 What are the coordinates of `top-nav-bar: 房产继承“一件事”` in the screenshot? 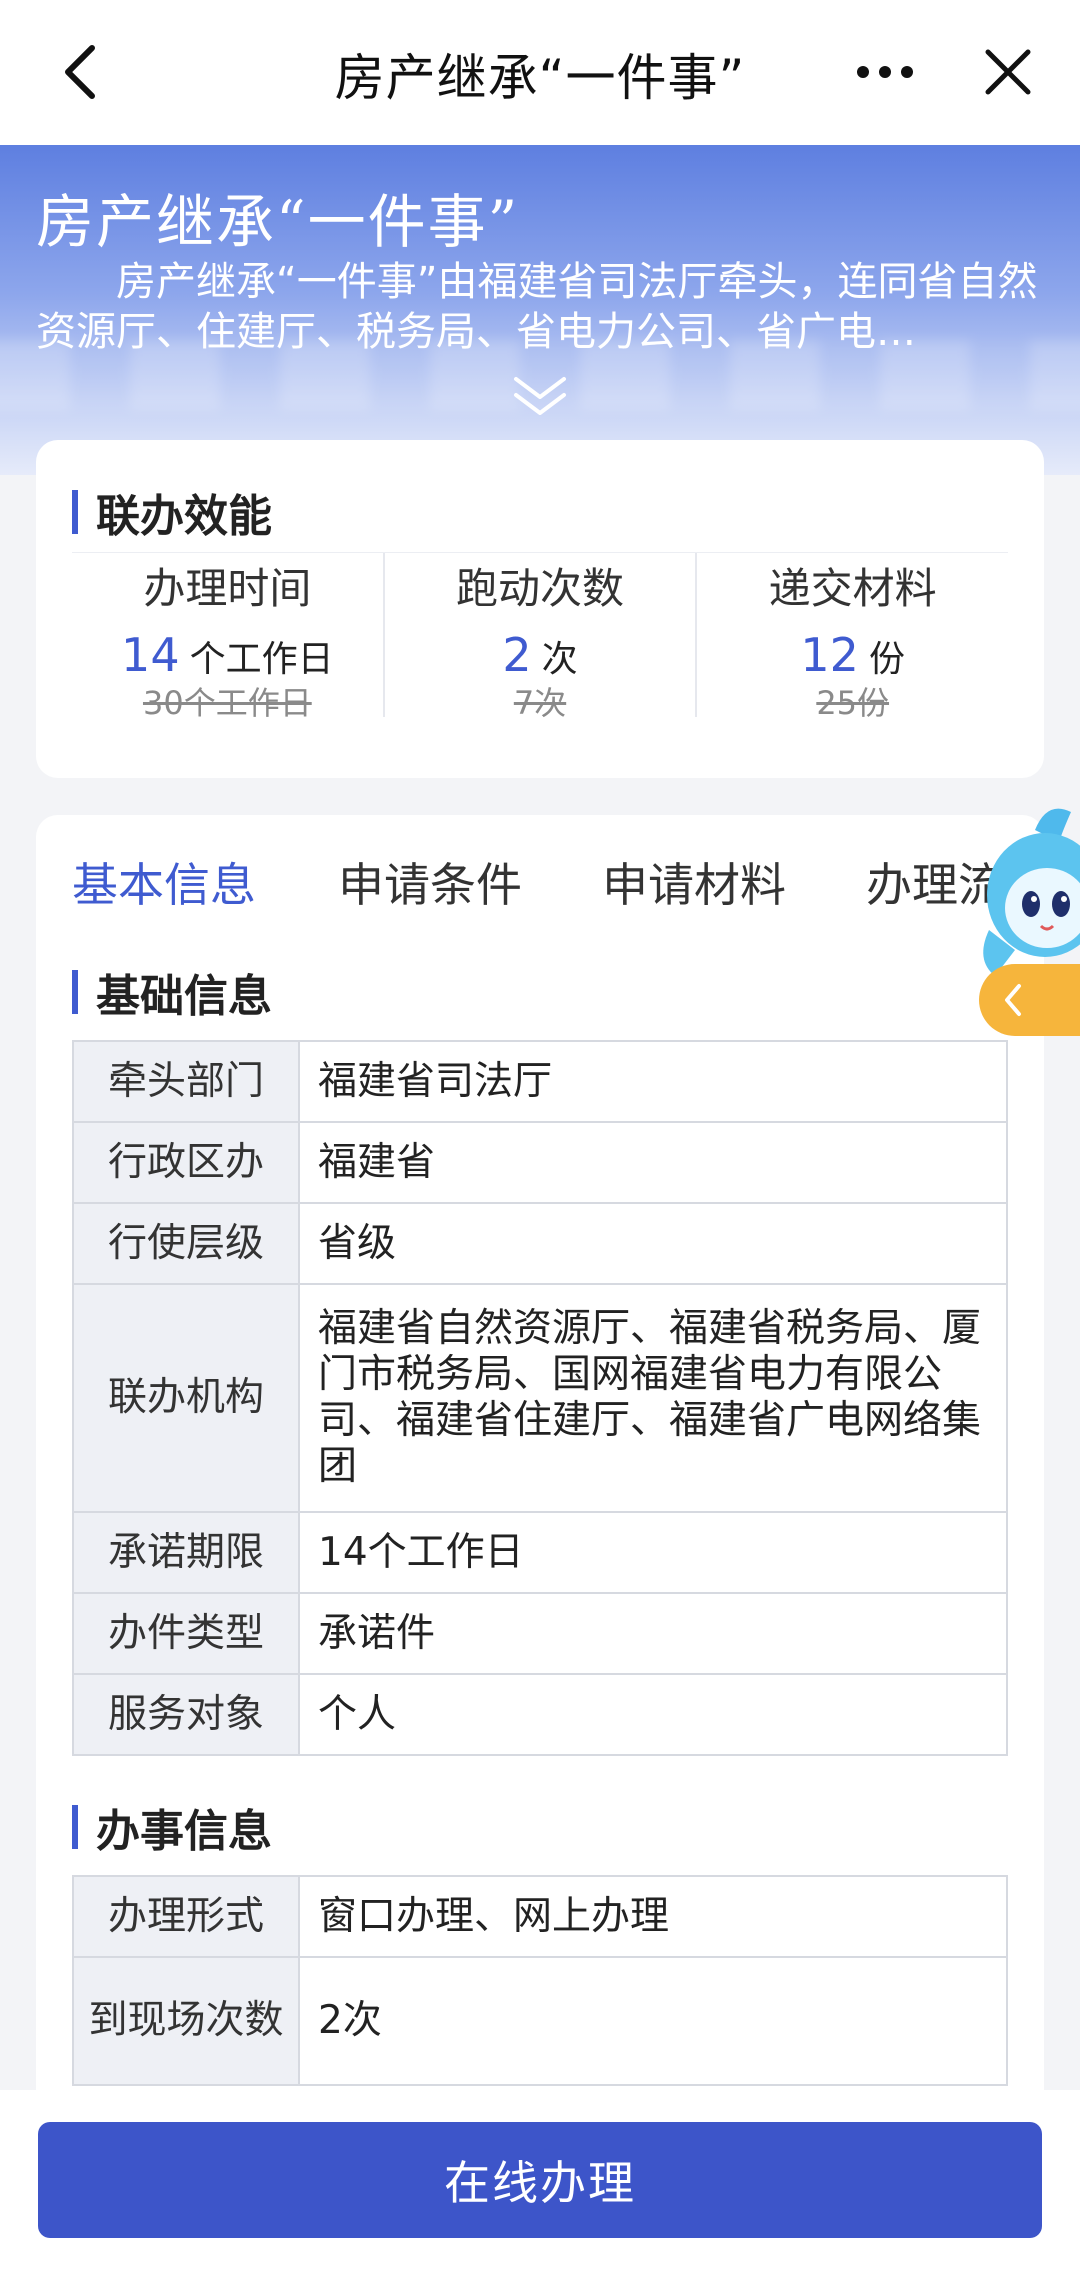 It's located at (540, 72).